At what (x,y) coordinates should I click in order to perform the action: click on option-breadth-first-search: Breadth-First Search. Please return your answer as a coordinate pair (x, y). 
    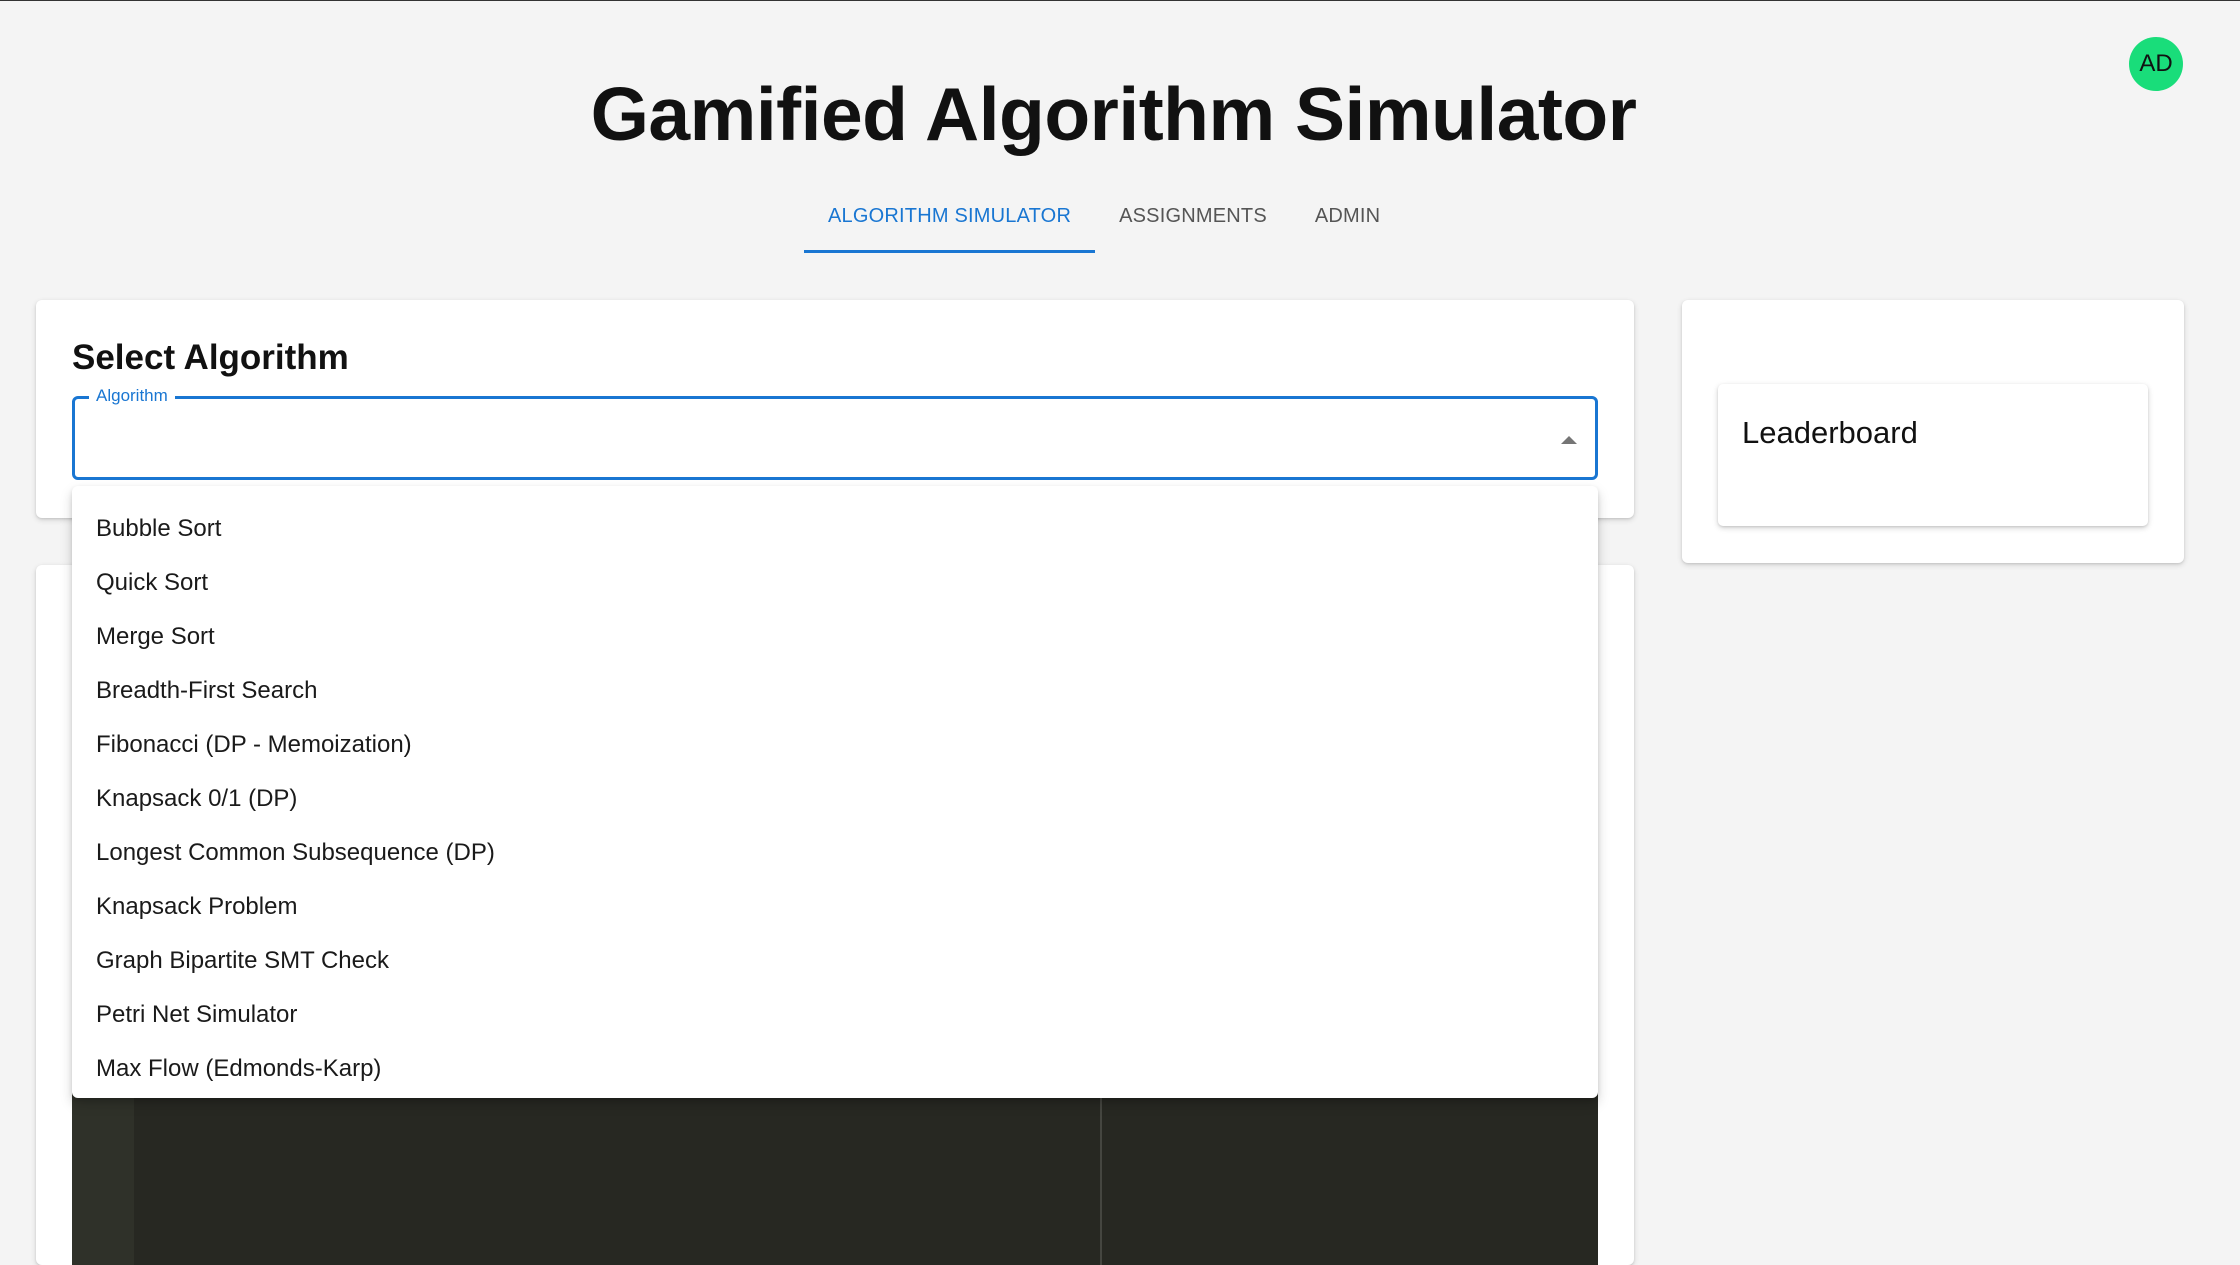
    Looking at the image, I should click on (835, 691).